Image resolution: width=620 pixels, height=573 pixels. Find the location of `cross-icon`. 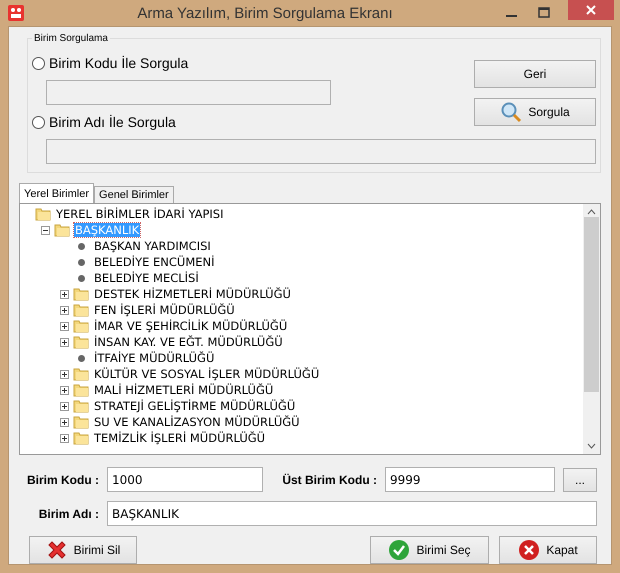

cross-icon is located at coordinates (57, 550).